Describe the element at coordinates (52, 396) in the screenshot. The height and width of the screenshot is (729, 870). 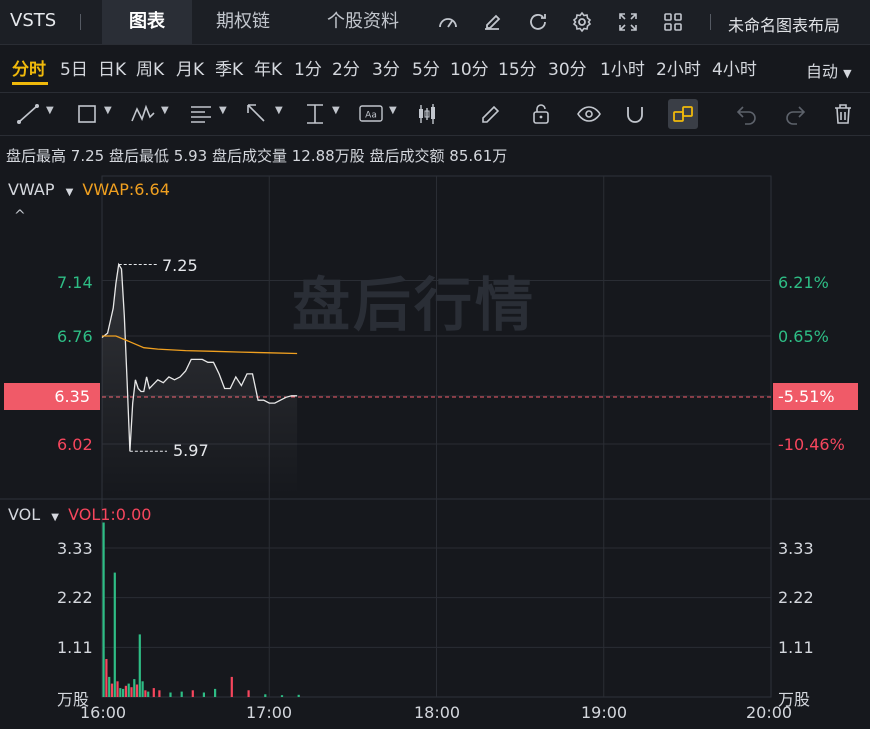
I see `current-price-badge: 6.35` at that location.